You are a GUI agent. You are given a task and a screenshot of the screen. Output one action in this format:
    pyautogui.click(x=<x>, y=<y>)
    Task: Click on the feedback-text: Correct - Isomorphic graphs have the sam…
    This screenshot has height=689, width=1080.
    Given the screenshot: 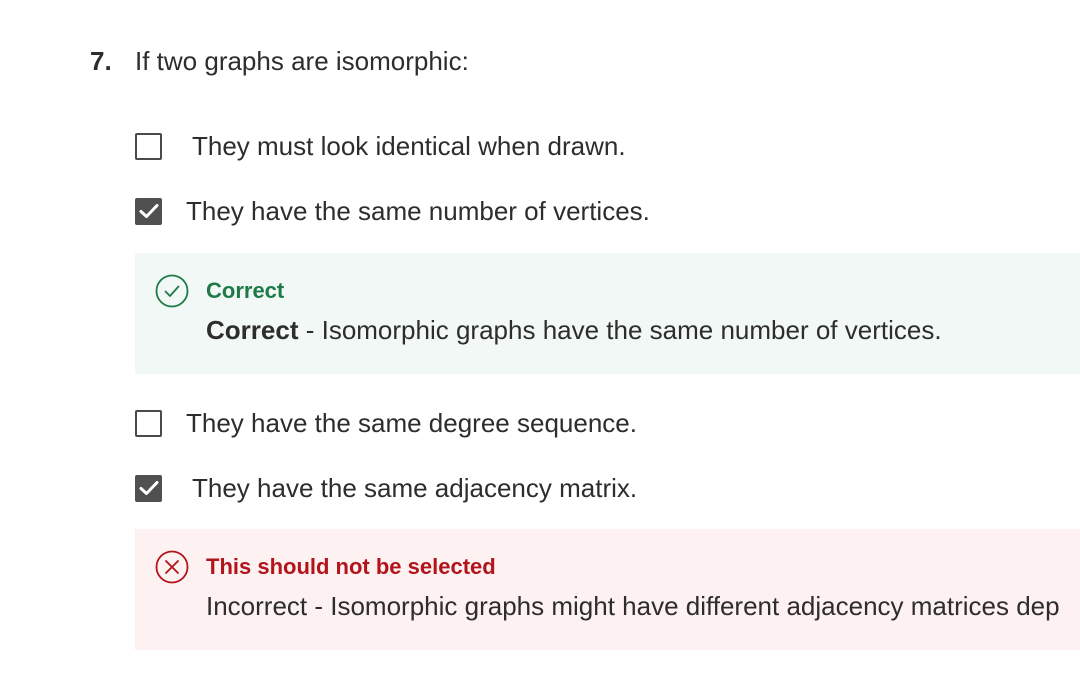 What is the action you would take?
    pyautogui.click(x=574, y=330)
    